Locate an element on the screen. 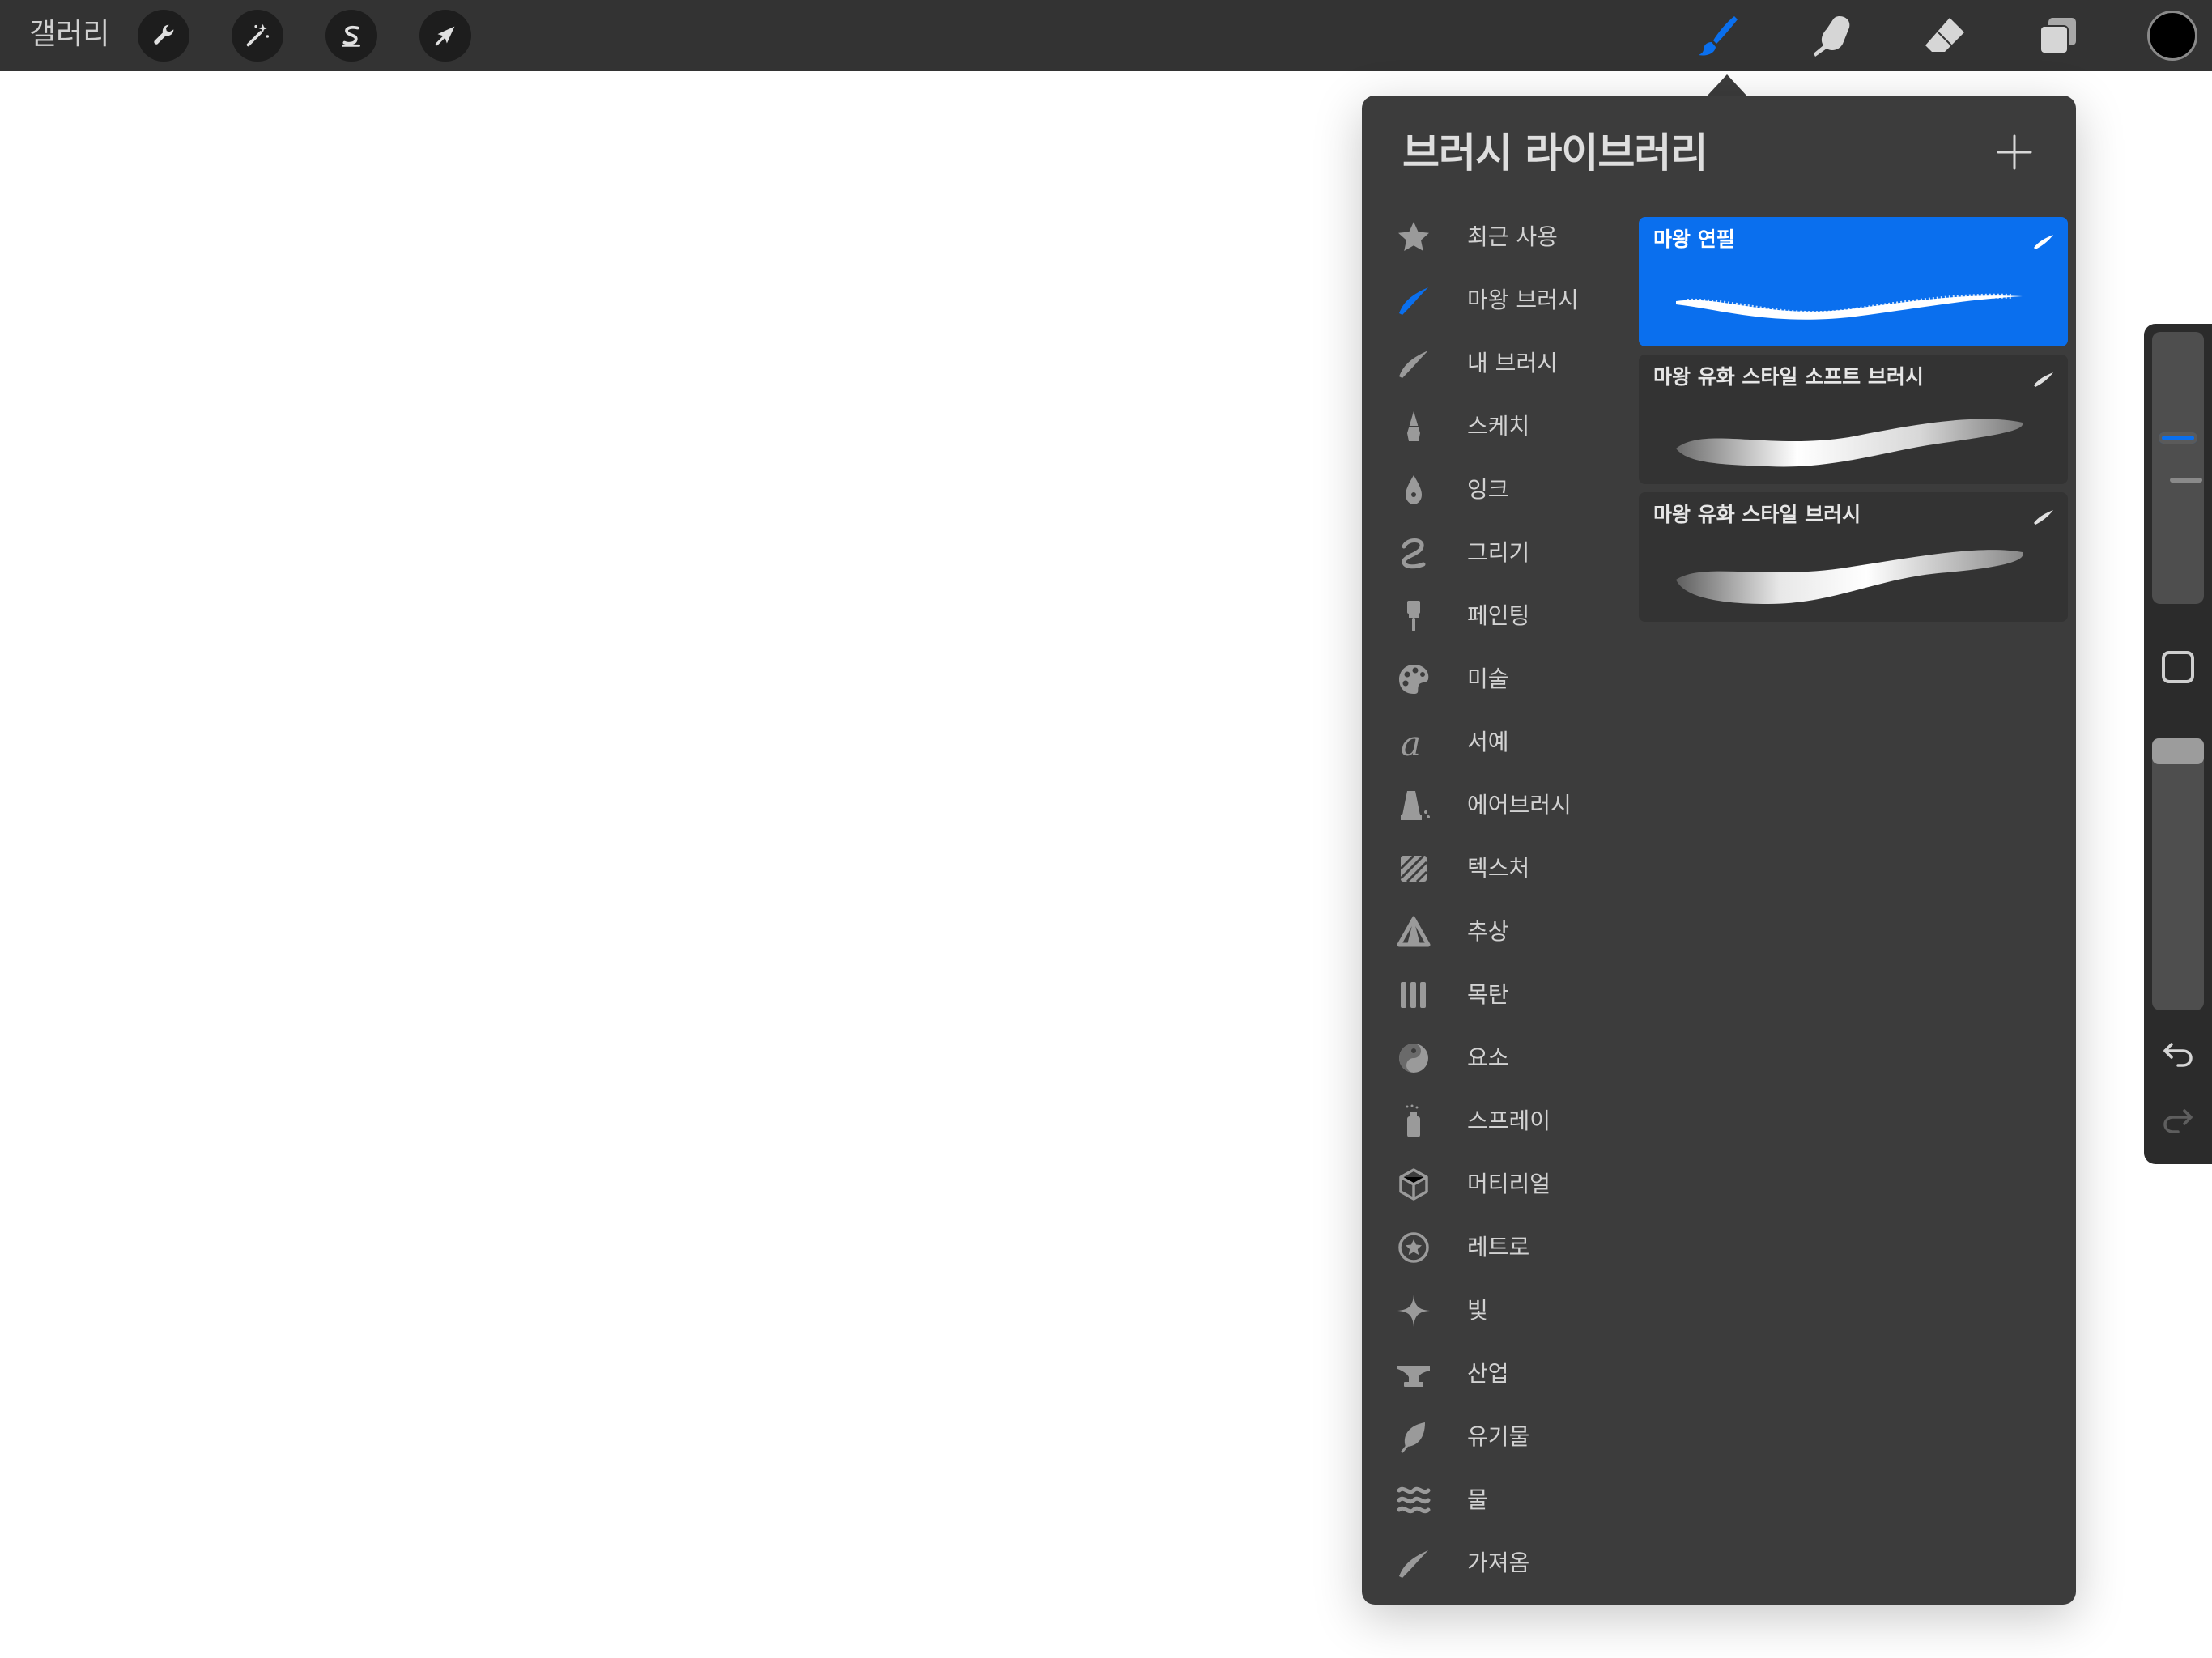 Image resolution: width=2212 pixels, height=1658 pixels. brush-card-oil-soft-brush: 마왕 유화 스타일 소프트 브러시 is located at coordinates (1854, 419).